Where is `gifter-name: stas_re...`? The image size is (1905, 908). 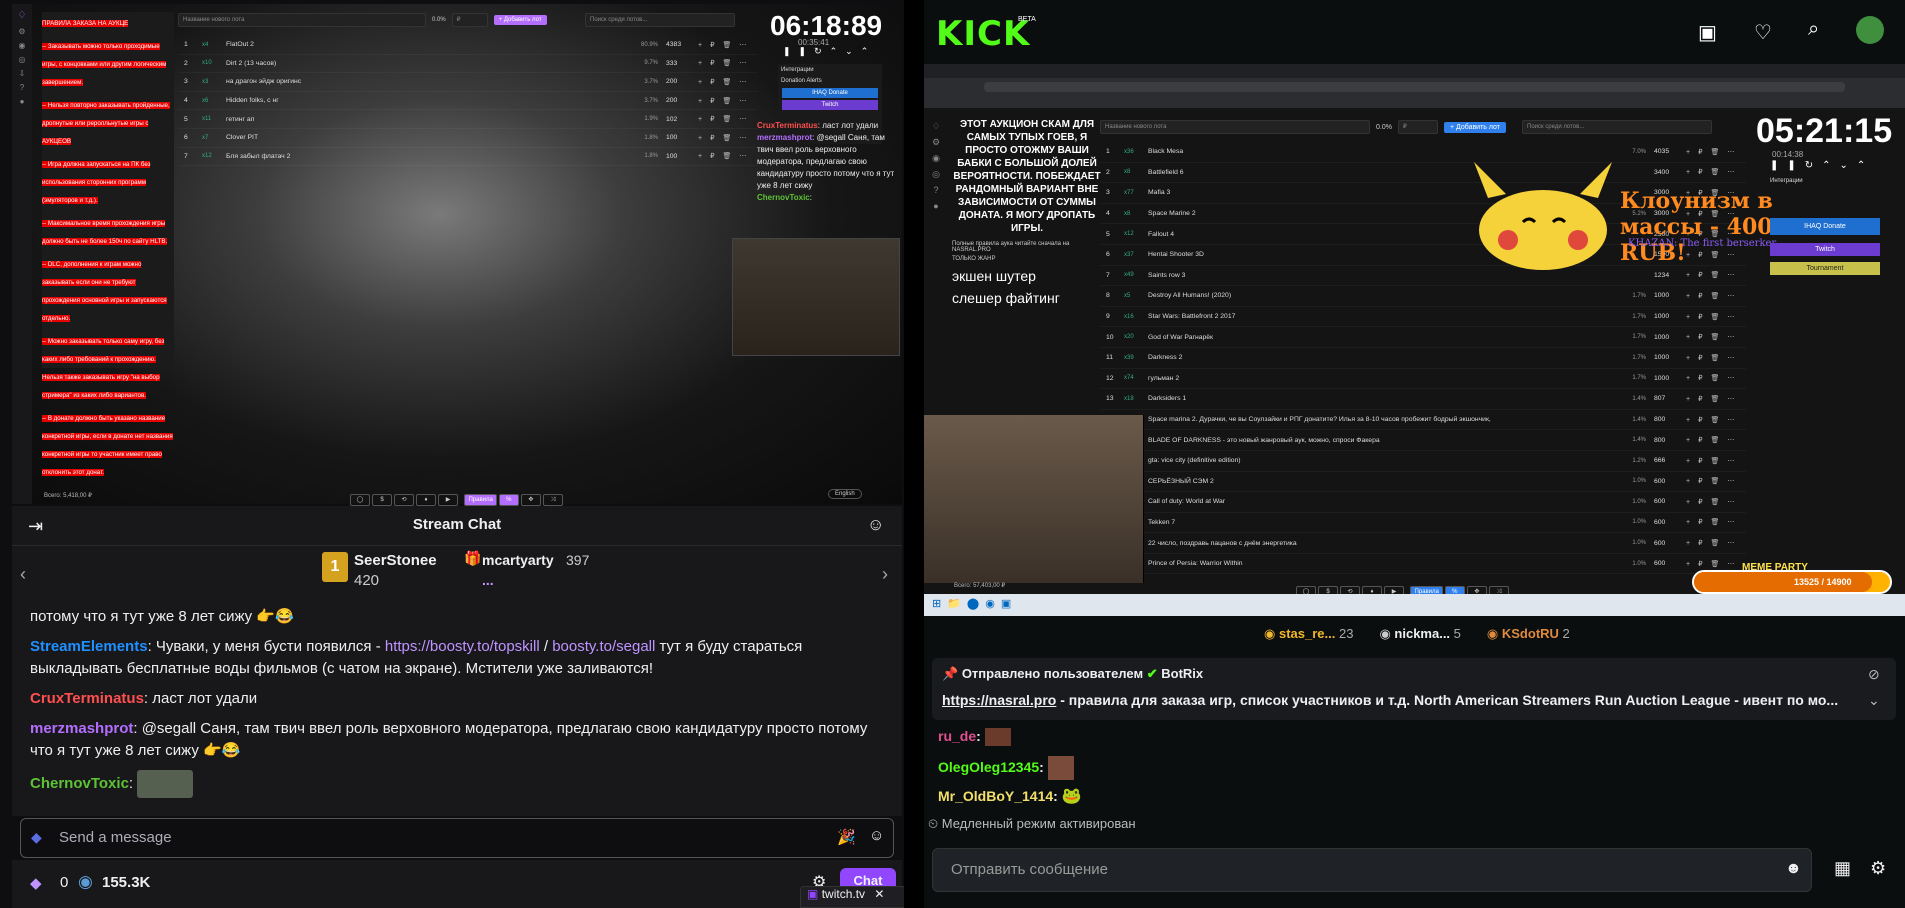 gifter-name: stas_re... is located at coordinates (1307, 633).